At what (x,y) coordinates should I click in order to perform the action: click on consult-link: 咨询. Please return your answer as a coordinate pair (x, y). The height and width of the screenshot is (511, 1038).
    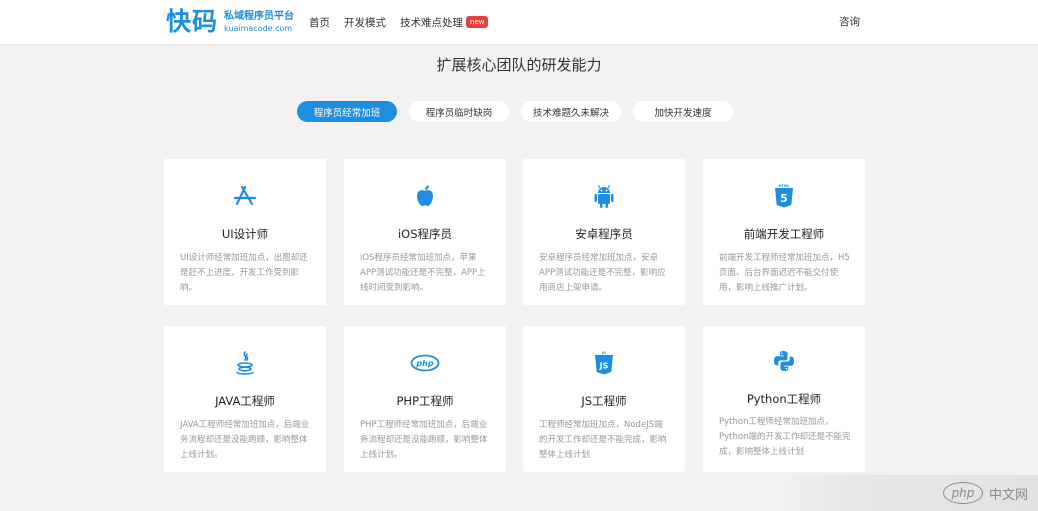
    Looking at the image, I should click on (849, 22).